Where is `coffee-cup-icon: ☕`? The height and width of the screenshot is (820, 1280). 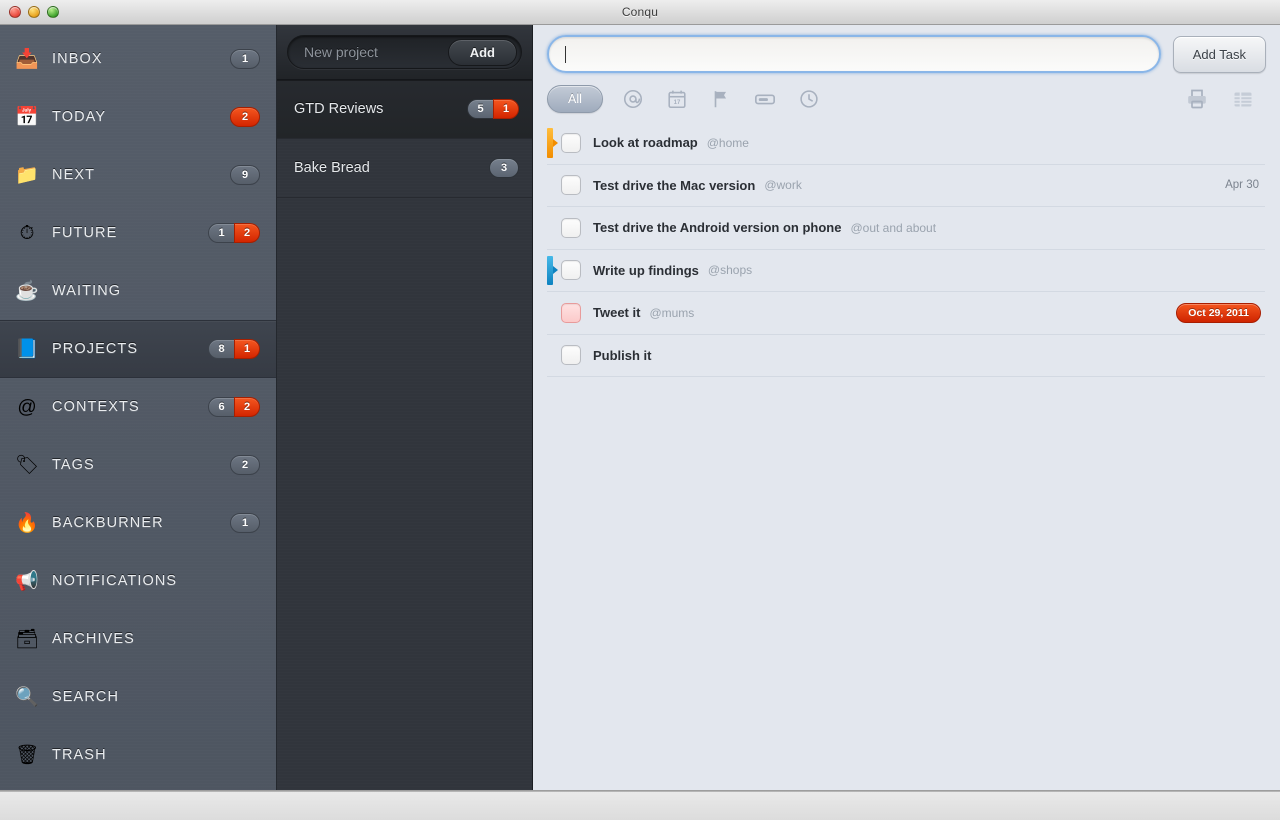
coffee-cup-icon: ☕ is located at coordinates (27, 291).